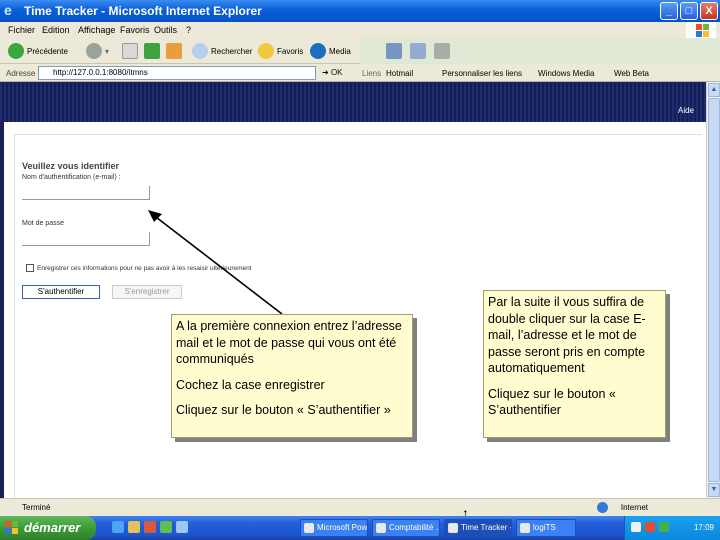  I want to click on menu-outils: Outils, so click(165, 30).